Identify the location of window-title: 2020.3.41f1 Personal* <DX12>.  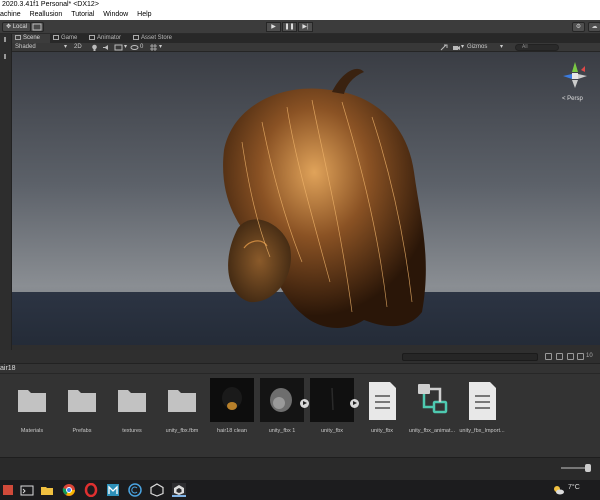
(300, 5).